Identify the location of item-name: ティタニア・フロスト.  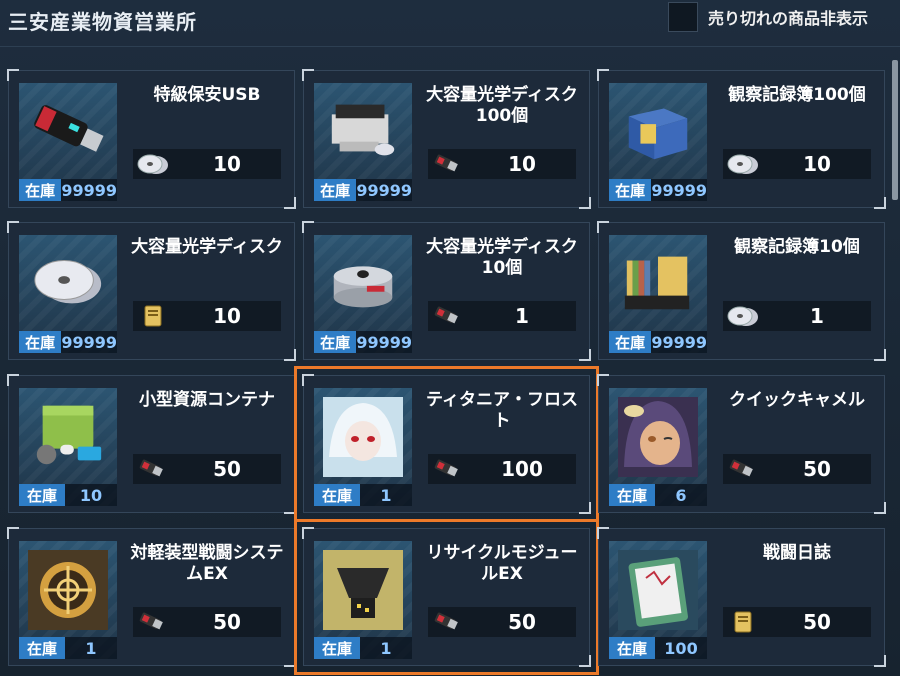
(502, 410).